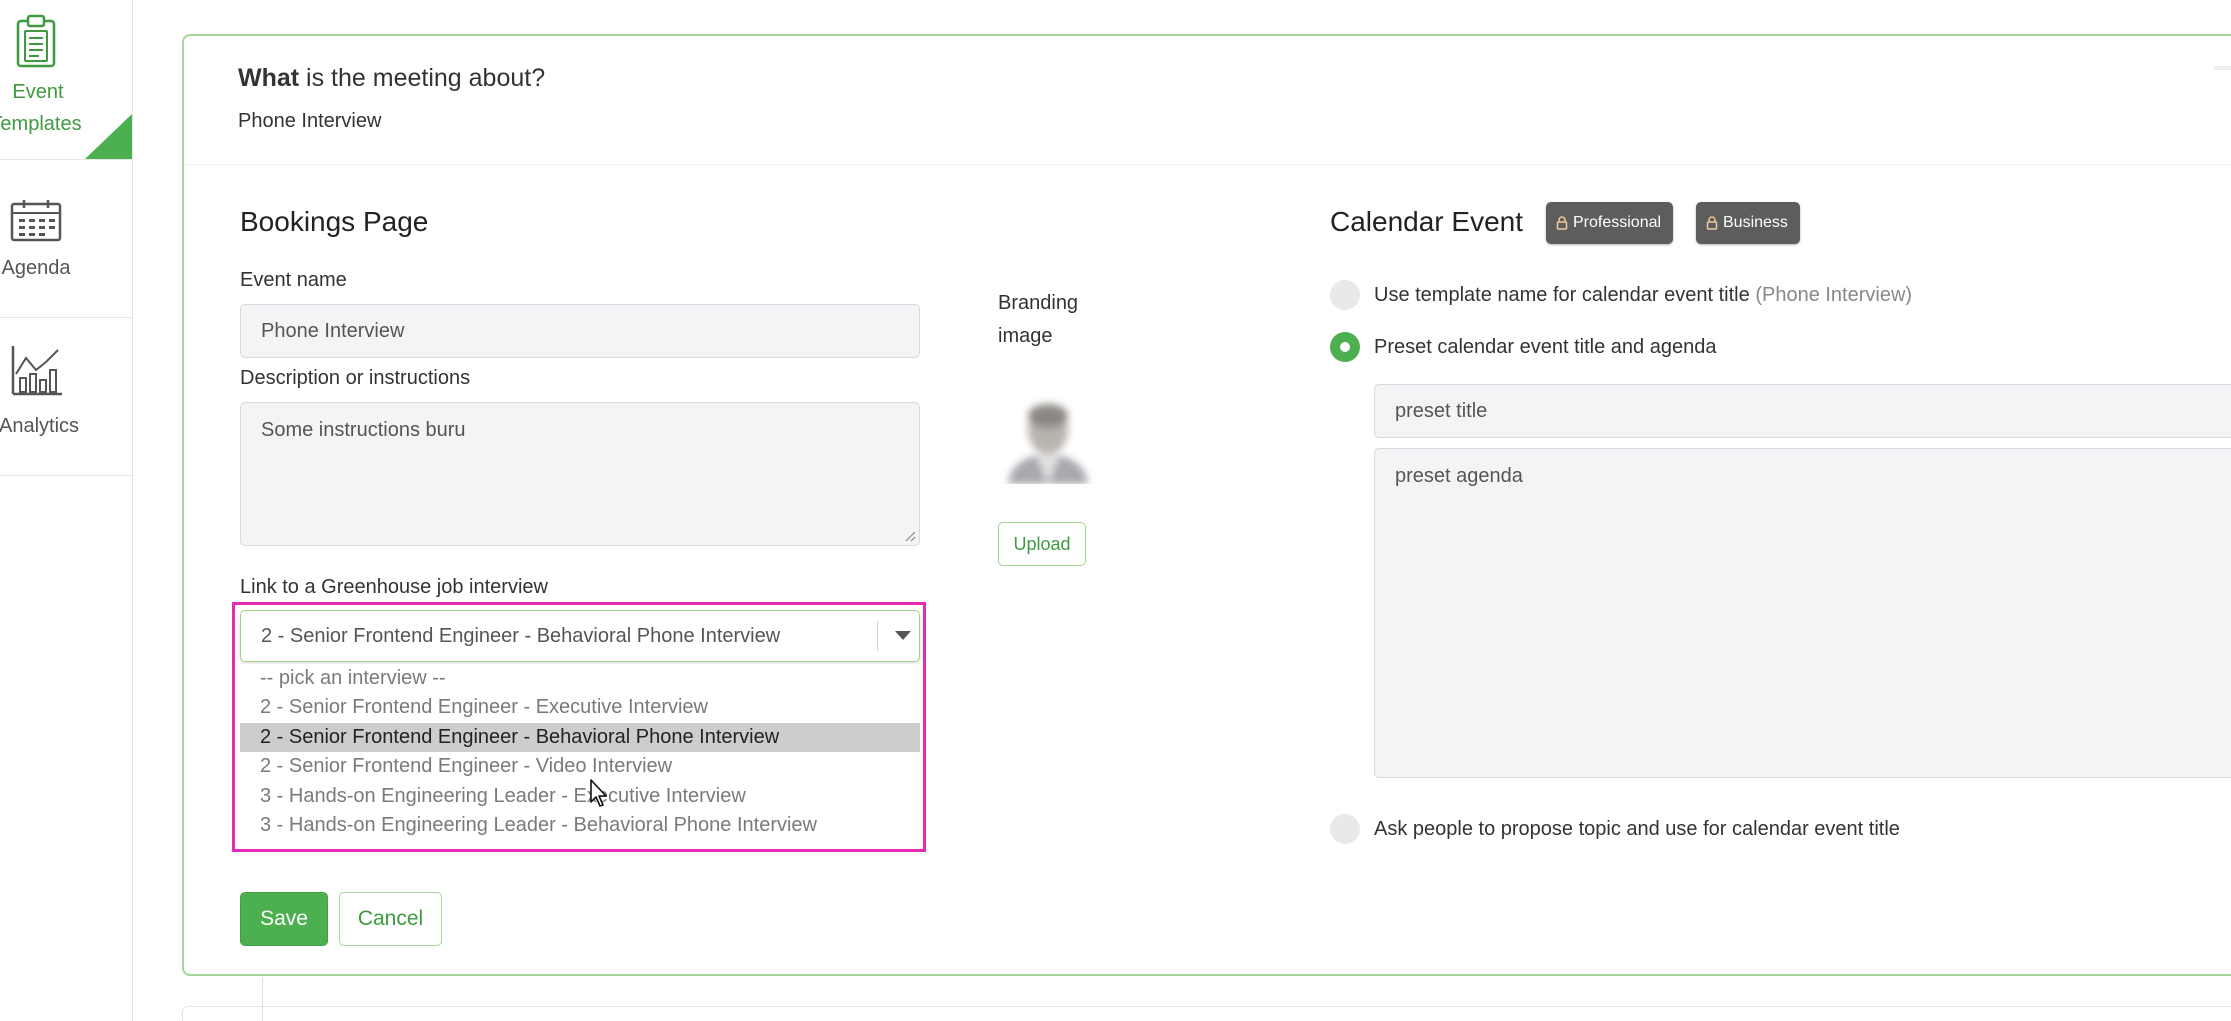  I want to click on resize-grip-icon, so click(910, 536).